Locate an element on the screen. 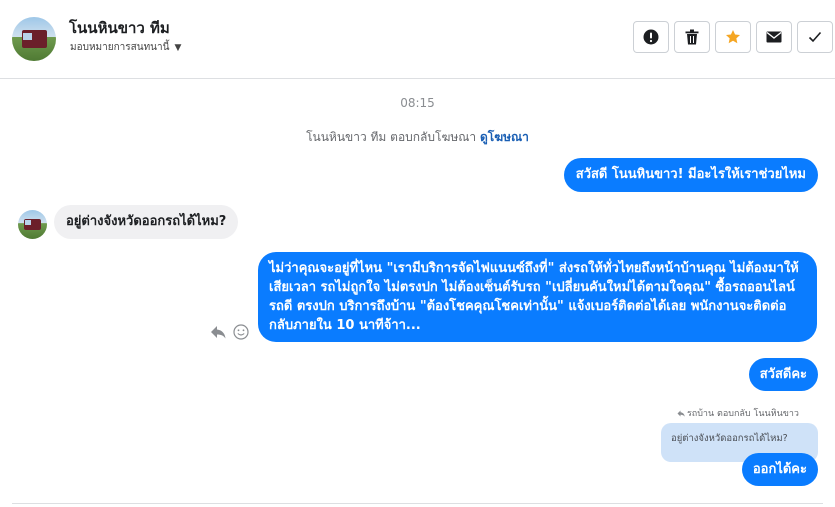 The image size is (835, 507). header-actions is located at coordinates (733, 37).